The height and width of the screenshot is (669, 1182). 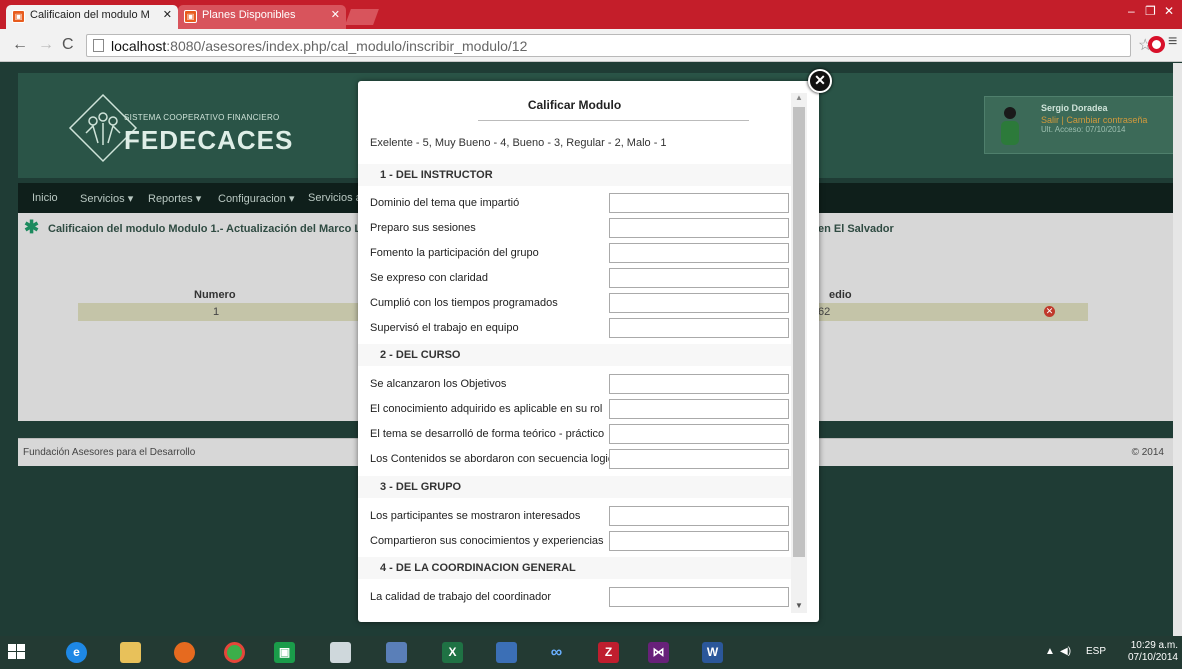 What do you see at coordinates (109, 452) in the screenshot?
I see `footer-org: Fundación Asesores para el Desarrollo` at bounding box center [109, 452].